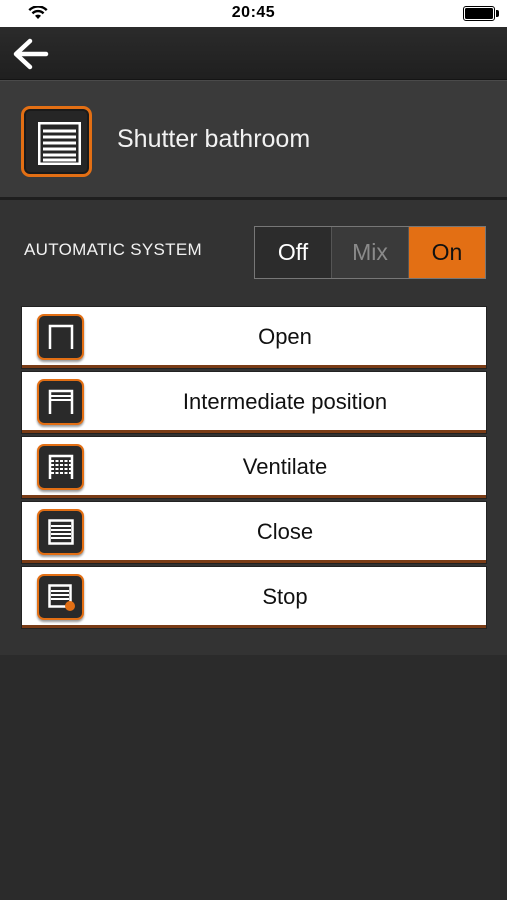 The image size is (507, 900). Describe the element at coordinates (293, 252) in the screenshot. I see `seg-off-button: Off` at that location.